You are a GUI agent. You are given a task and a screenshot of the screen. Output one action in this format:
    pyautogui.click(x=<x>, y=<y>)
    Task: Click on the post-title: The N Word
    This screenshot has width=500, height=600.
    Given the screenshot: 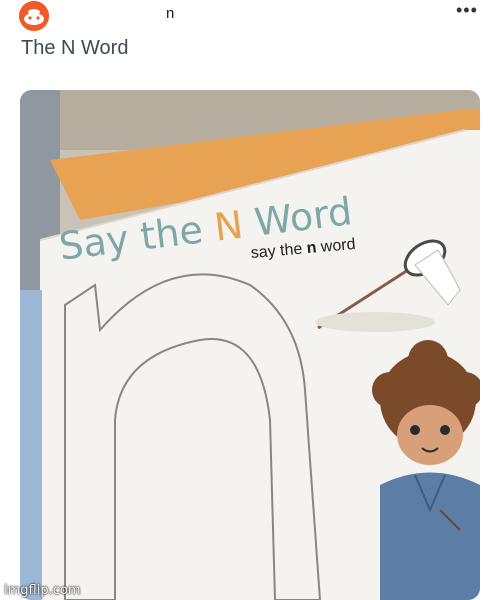 What is the action you would take?
    pyautogui.click(x=75, y=48)
    